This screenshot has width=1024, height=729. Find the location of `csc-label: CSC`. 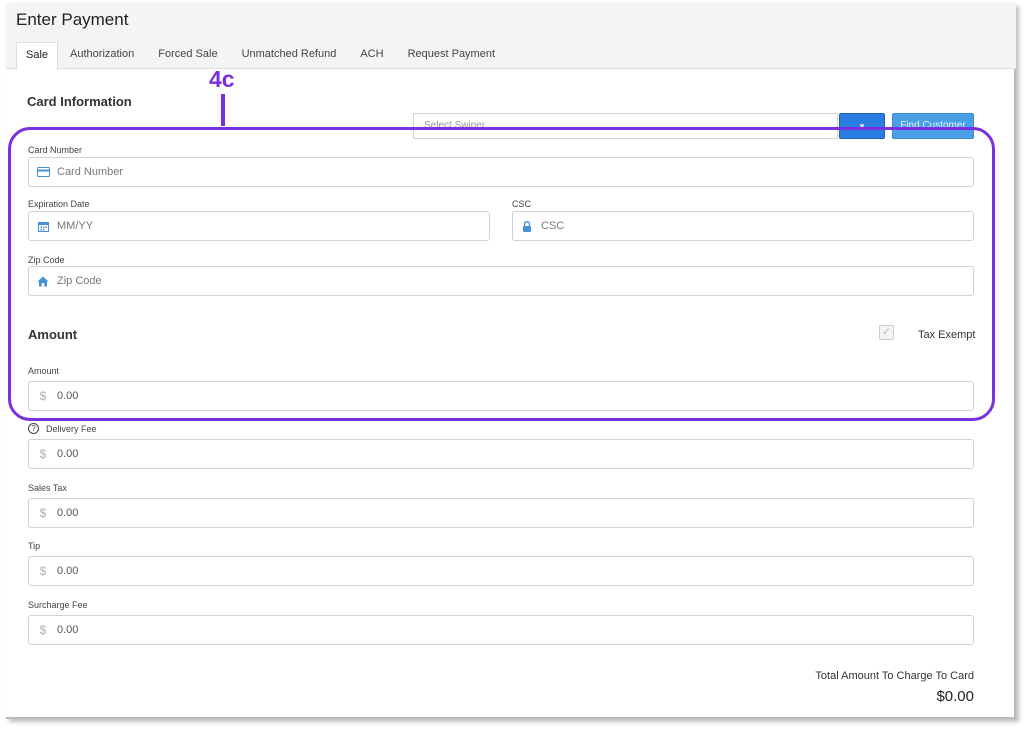

csc-label: CSC is located at coordinates (522, 204).